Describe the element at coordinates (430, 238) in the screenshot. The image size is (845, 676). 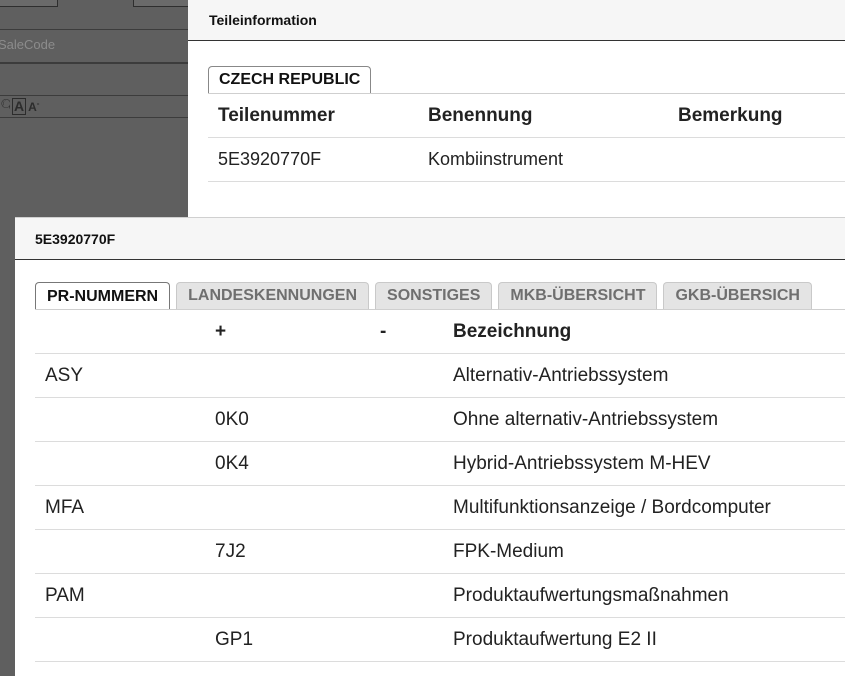
I see `dialog-title: 5E3920770F` at that location.